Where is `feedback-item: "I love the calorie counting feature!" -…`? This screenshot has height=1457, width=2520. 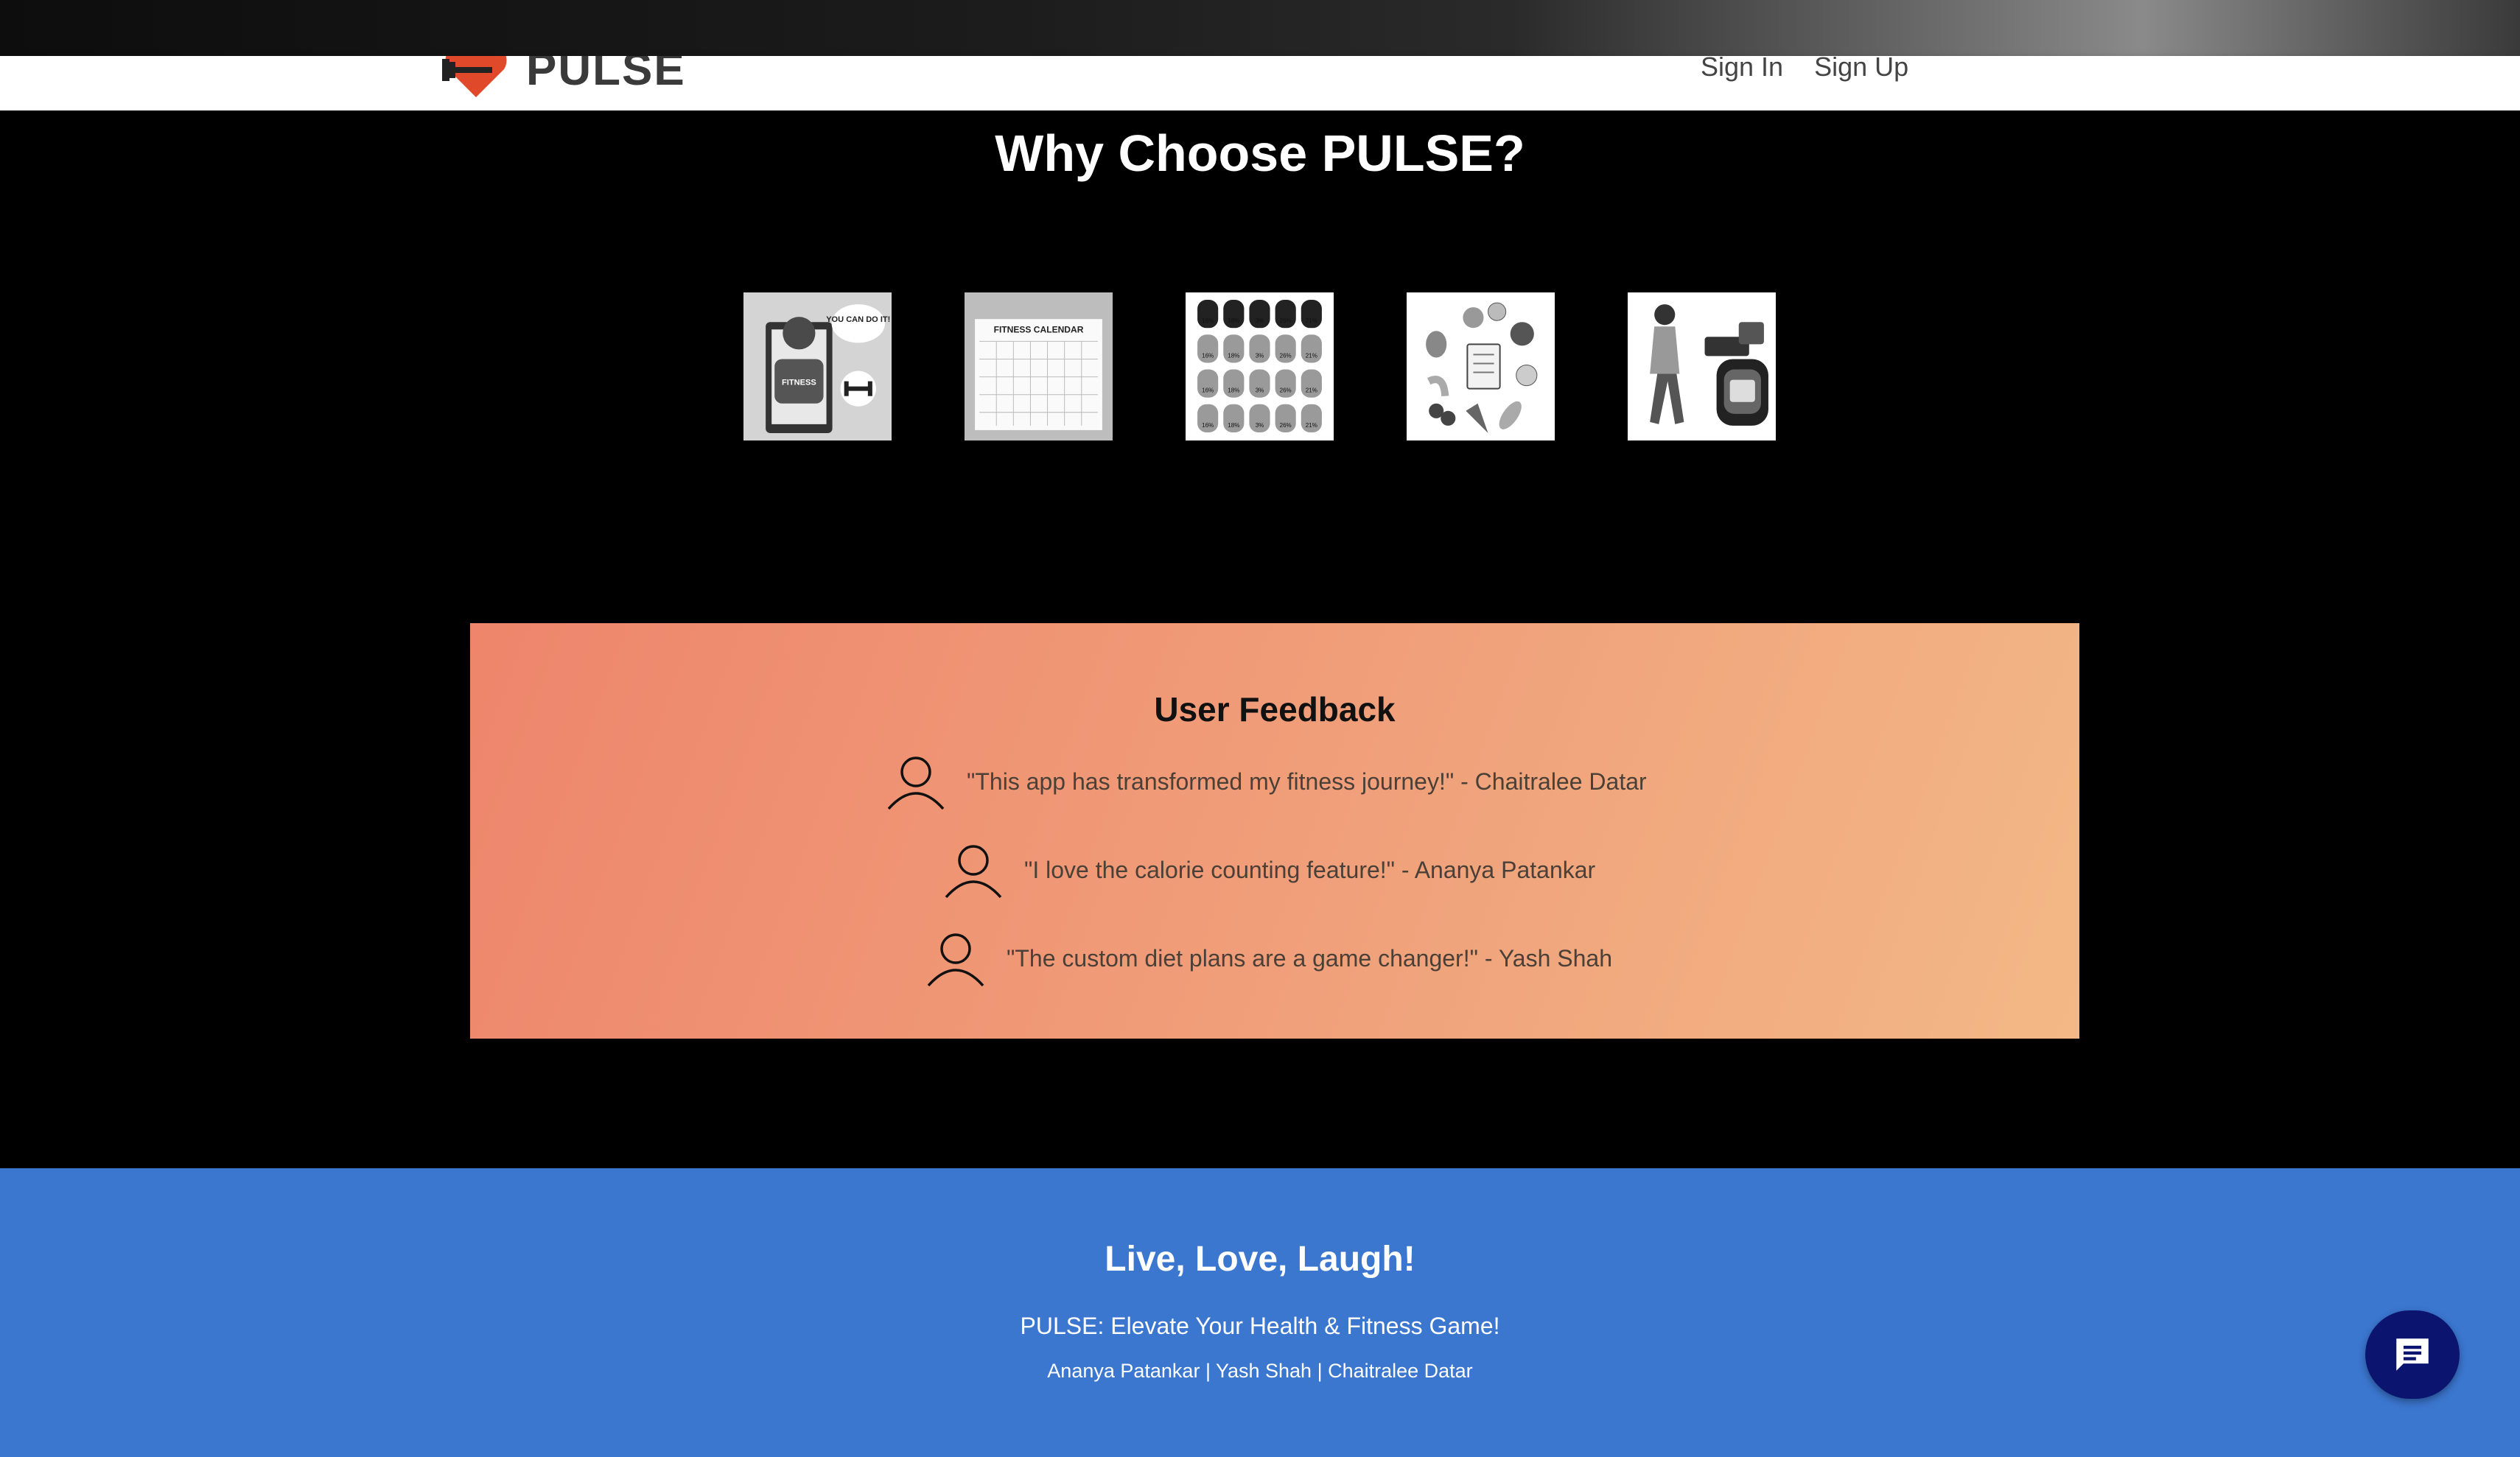
feedback-item: "I love the calorie counting feature!" -… is located at coordinates (1268, 870).